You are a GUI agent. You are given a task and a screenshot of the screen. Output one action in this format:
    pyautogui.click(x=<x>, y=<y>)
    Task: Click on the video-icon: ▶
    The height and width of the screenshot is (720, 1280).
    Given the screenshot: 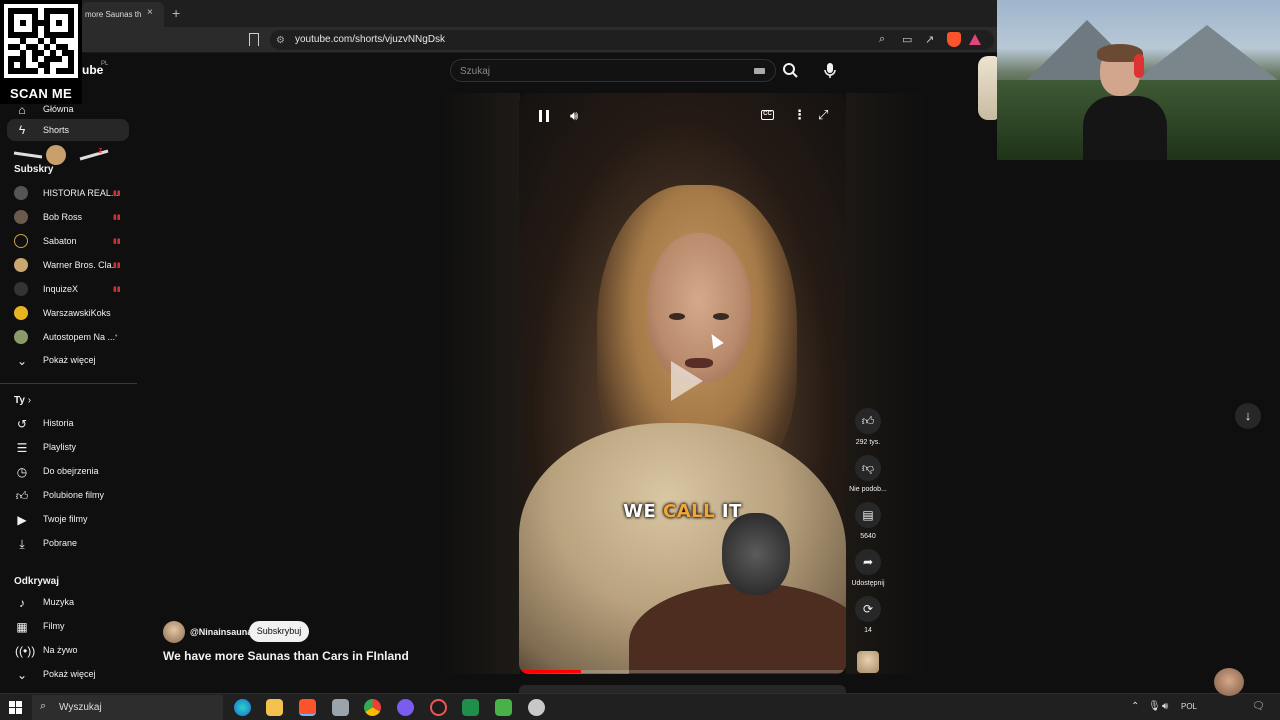 What is the action you would take?
    pyautogui.click(x=22, y=520)
    